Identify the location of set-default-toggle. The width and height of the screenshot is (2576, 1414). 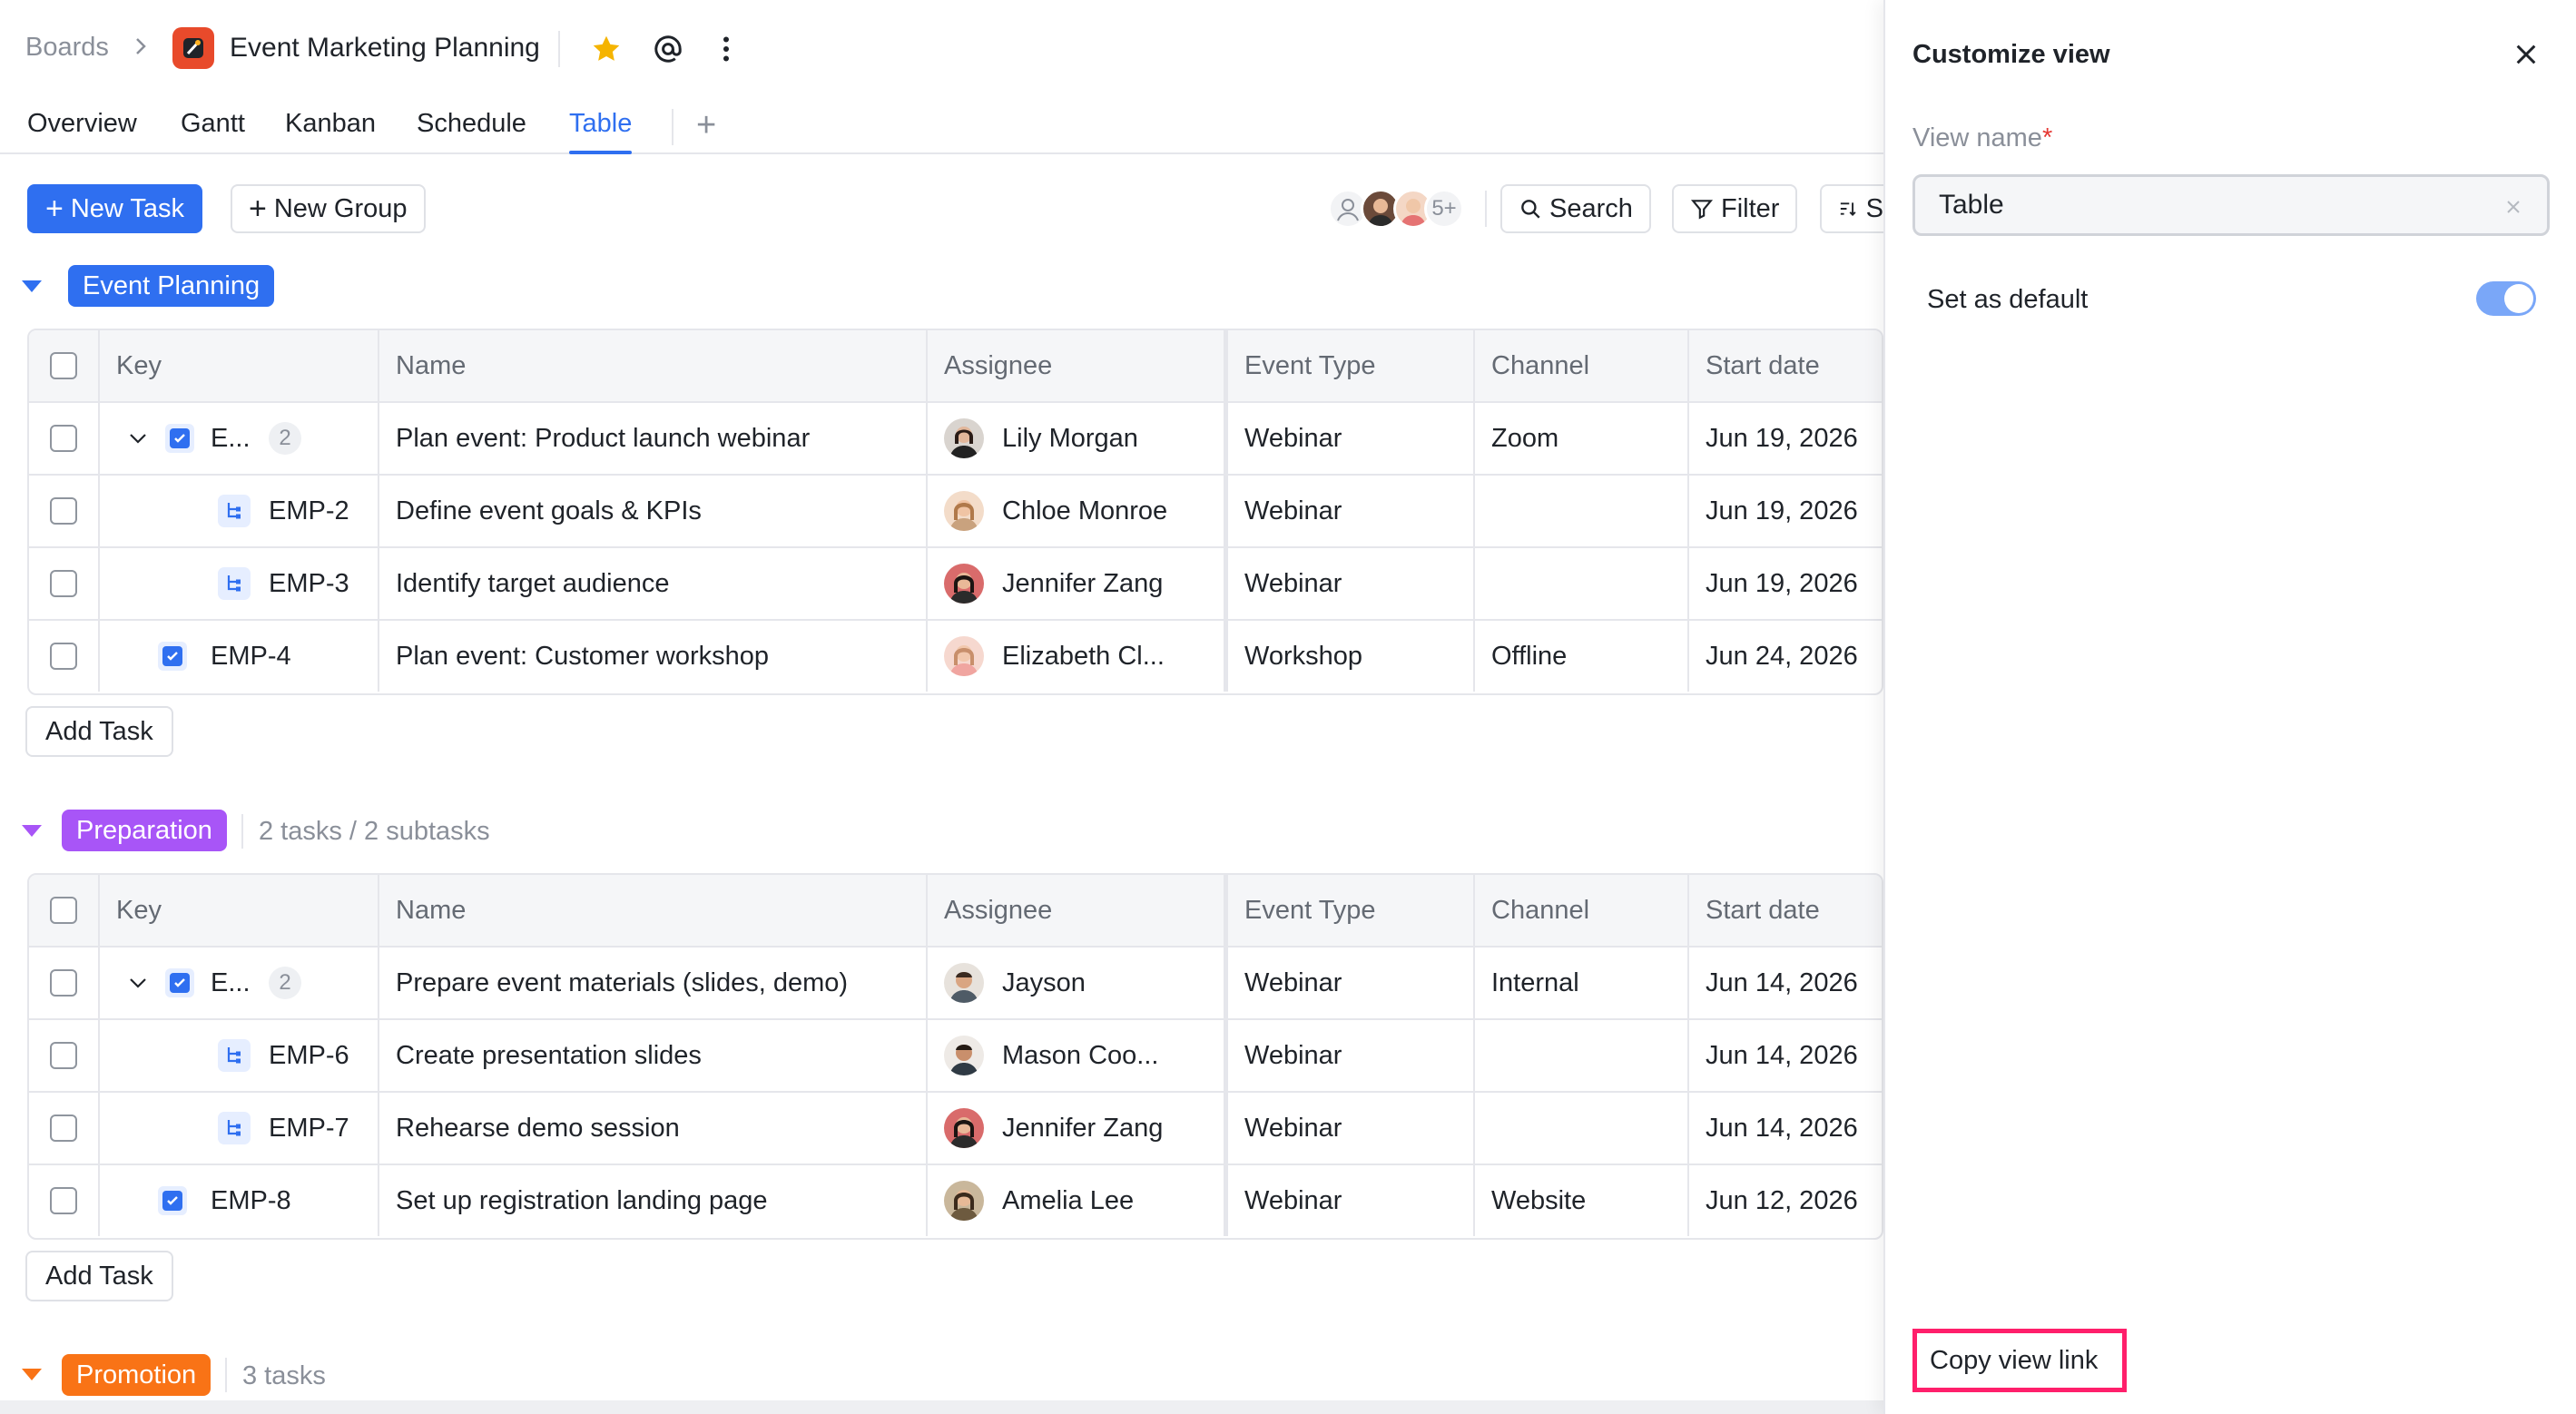
(2506, 298).